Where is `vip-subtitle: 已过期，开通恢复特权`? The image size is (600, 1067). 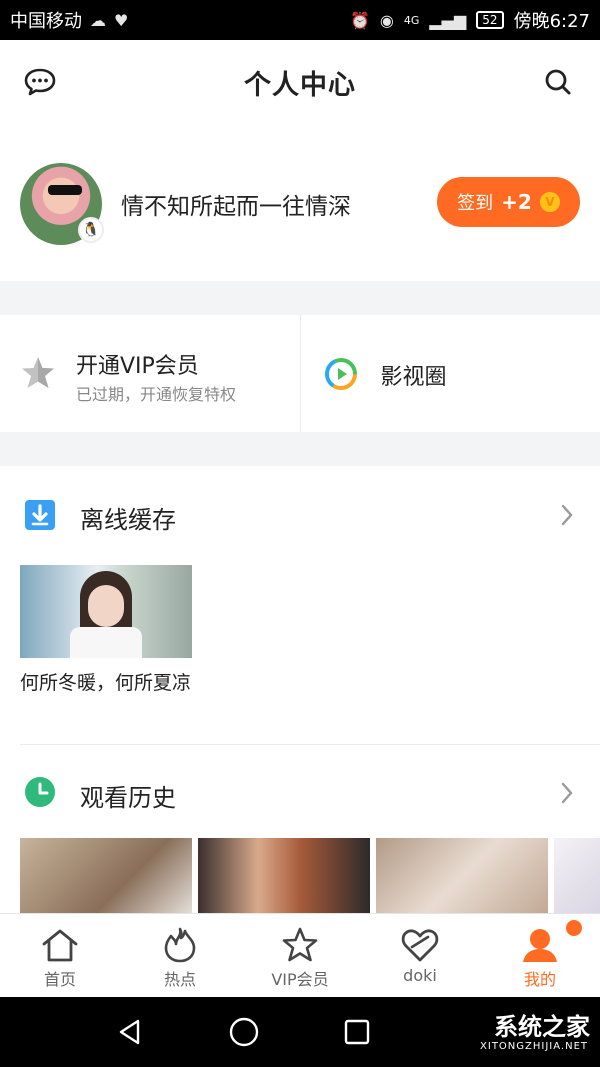 vip-subtitle: 已过期，开通恢复特权 is located at coordinates (156, 394).